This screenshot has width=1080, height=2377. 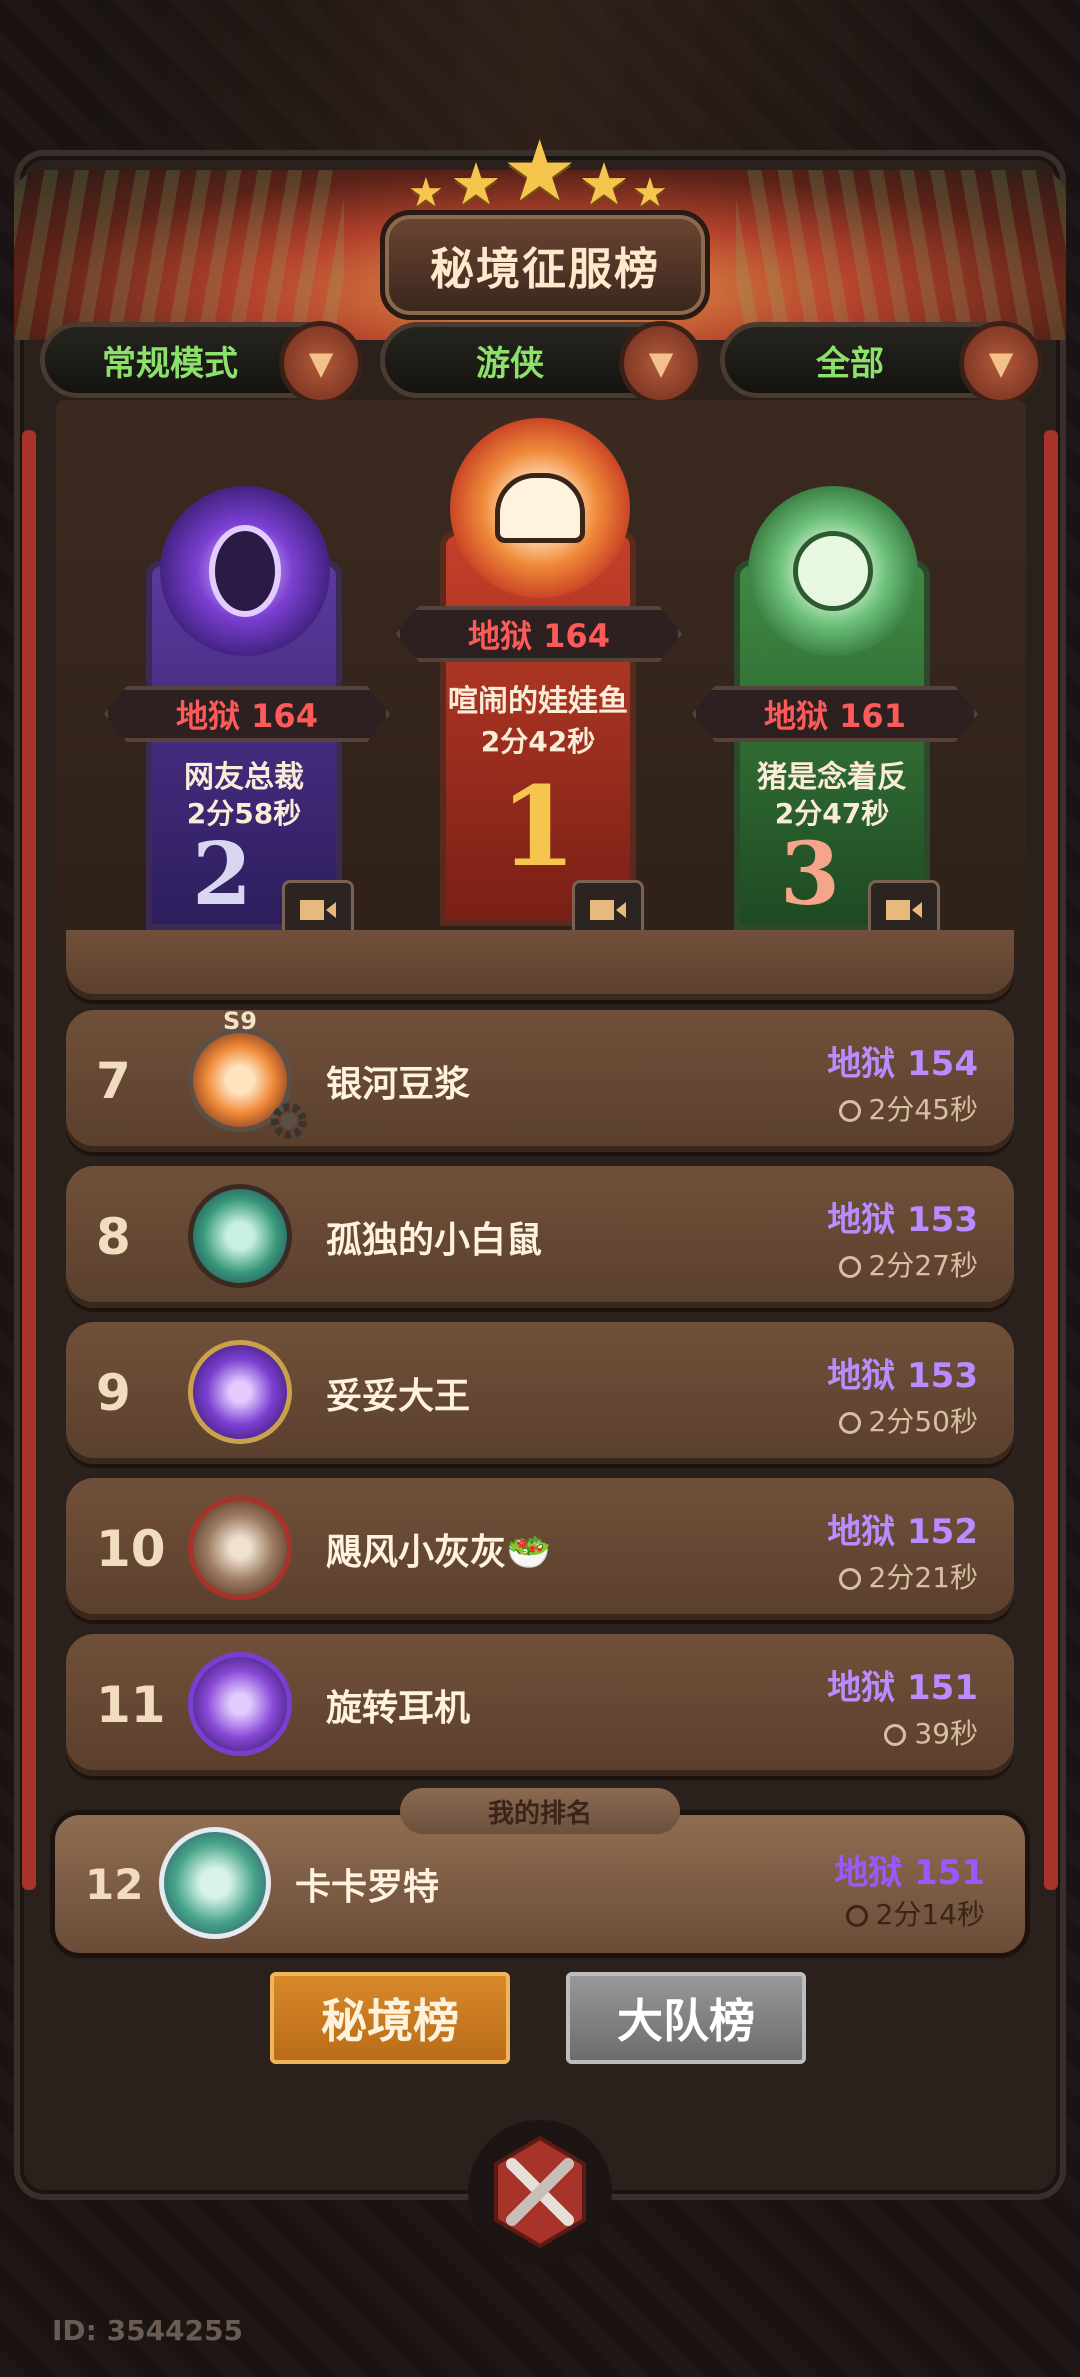 I want to click on list-item-partial, so click(x=540, y=965).